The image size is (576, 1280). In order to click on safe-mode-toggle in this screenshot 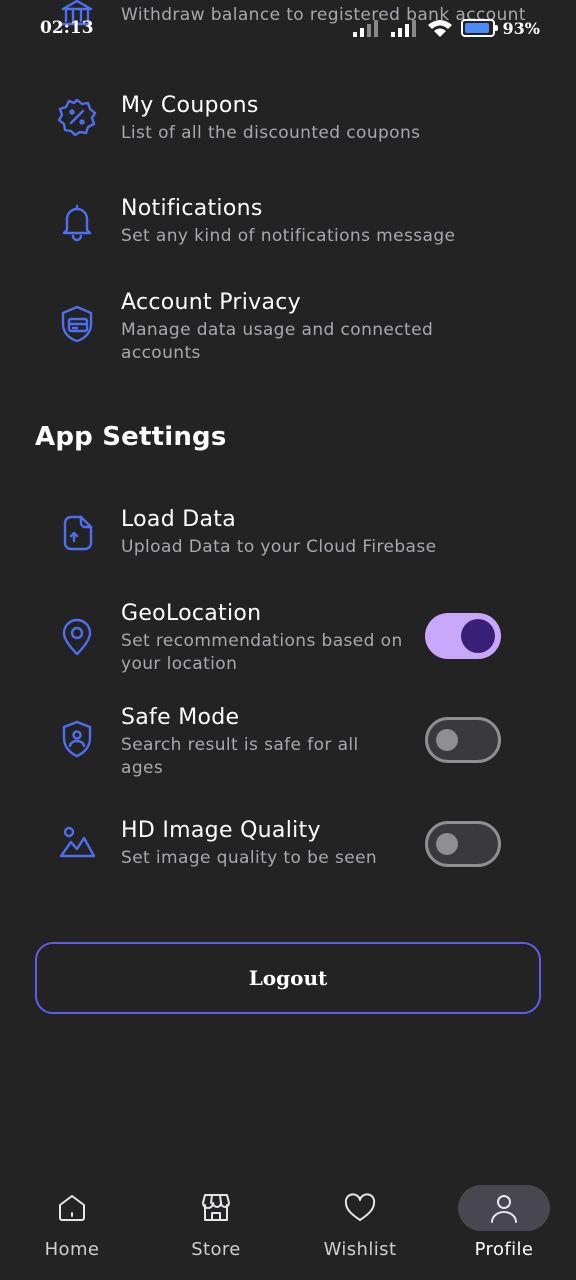, I will do `click(463, 740)`.